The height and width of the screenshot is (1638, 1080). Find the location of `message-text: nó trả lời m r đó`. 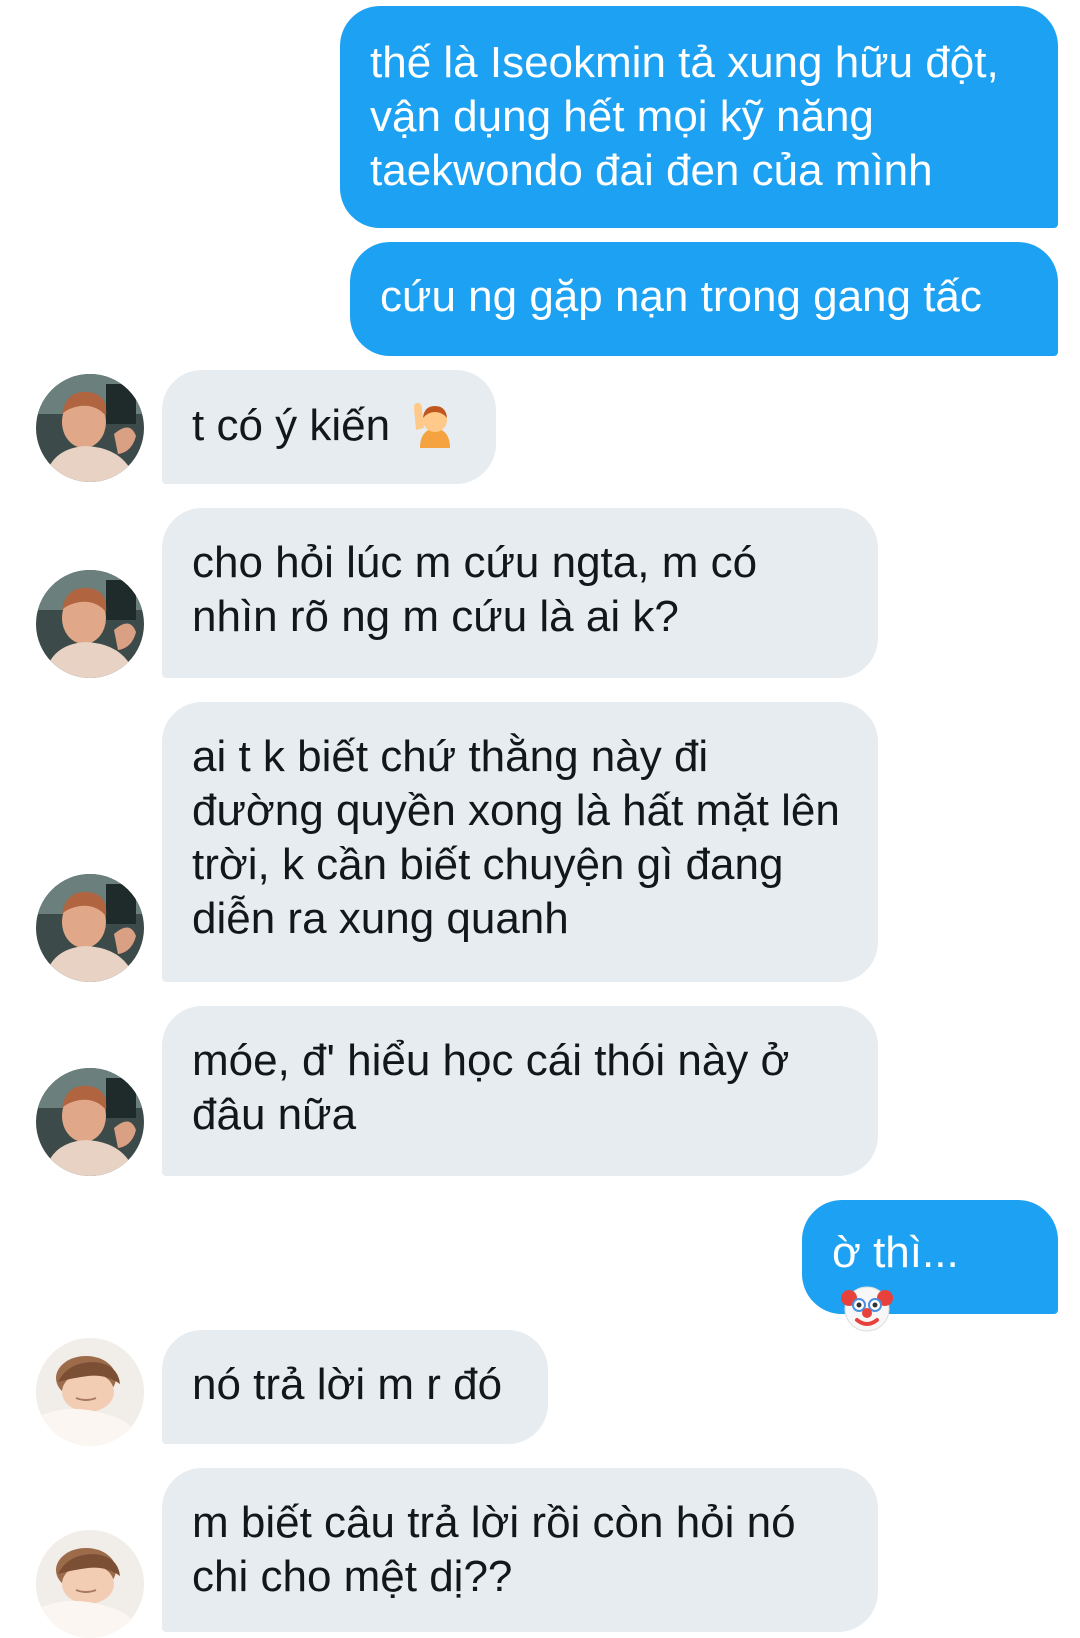

message-text: nó trả lời m r đó is located at coordinates (347, 1384).